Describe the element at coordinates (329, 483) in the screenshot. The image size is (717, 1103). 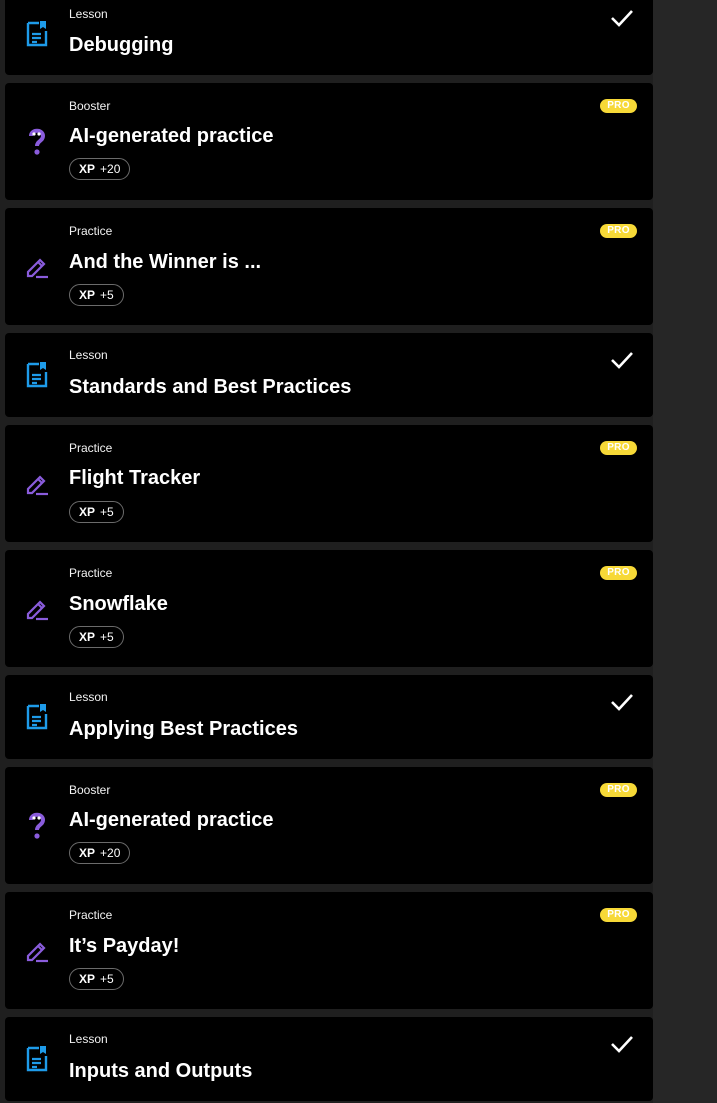
I see `practice-card-flight-tracker: Practice Flight Tracker XP +5 PRO` at that location.